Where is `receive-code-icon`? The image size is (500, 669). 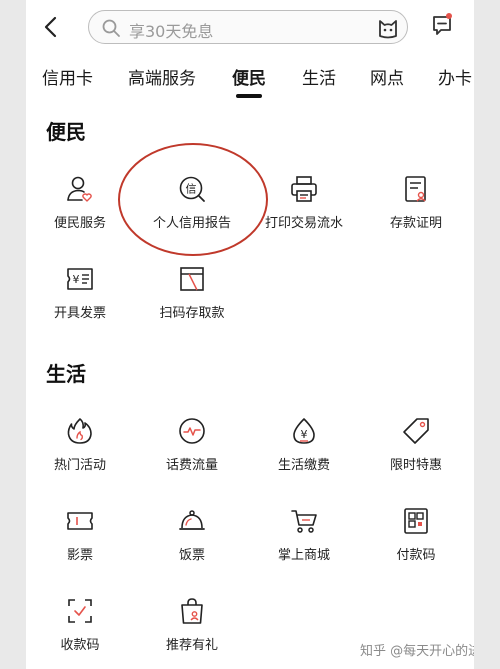 receive-code-icon is located at coordinates (80, 611).